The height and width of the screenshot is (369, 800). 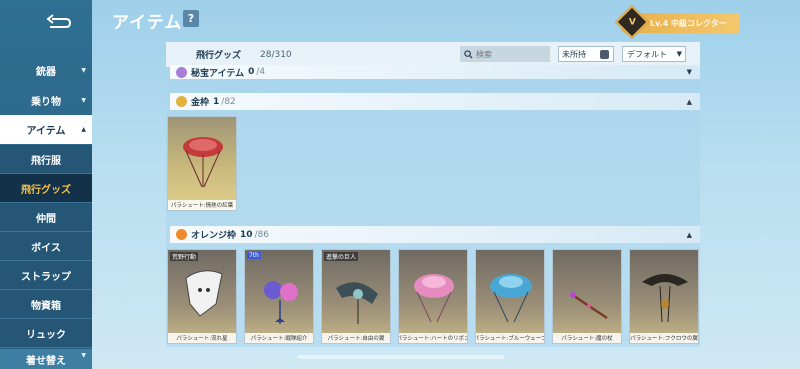 I want to click on collector-rank-letter: V, so click(x=632, y=22).